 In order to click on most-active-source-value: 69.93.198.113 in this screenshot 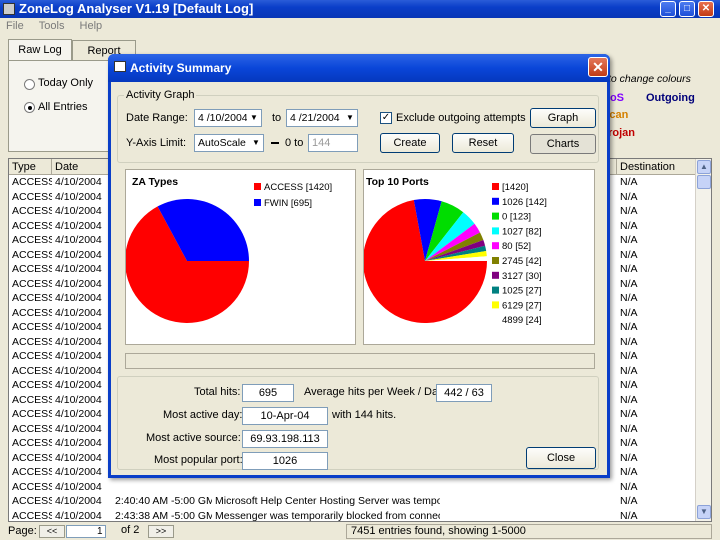, I will do `click(285, 439)`.